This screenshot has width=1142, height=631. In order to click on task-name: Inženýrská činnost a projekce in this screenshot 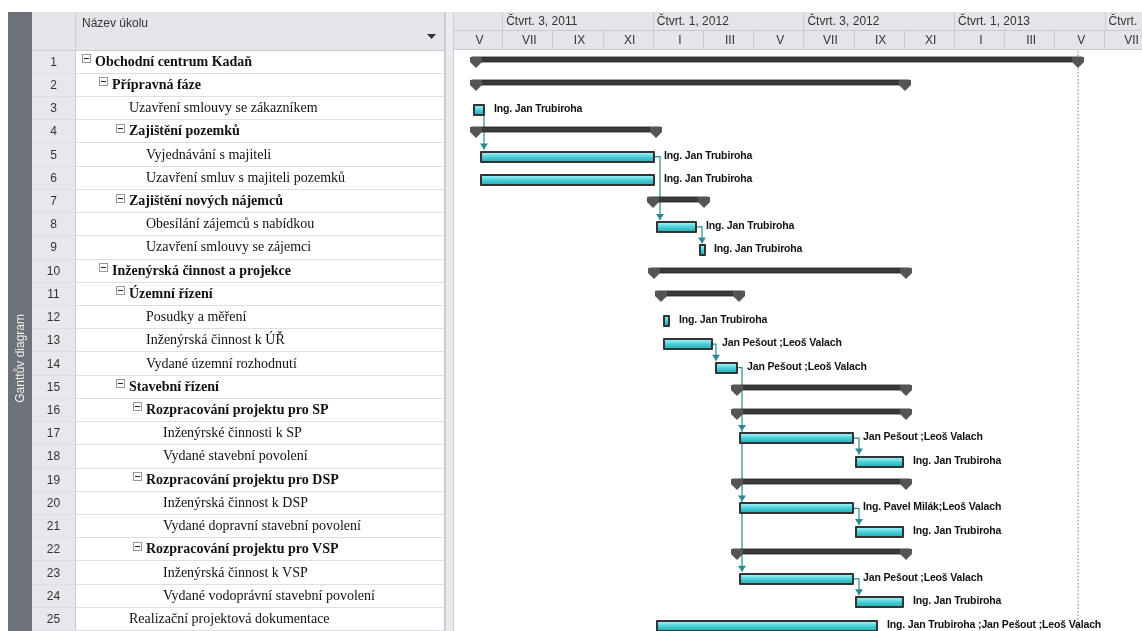, I will do `click(202, 270)`.